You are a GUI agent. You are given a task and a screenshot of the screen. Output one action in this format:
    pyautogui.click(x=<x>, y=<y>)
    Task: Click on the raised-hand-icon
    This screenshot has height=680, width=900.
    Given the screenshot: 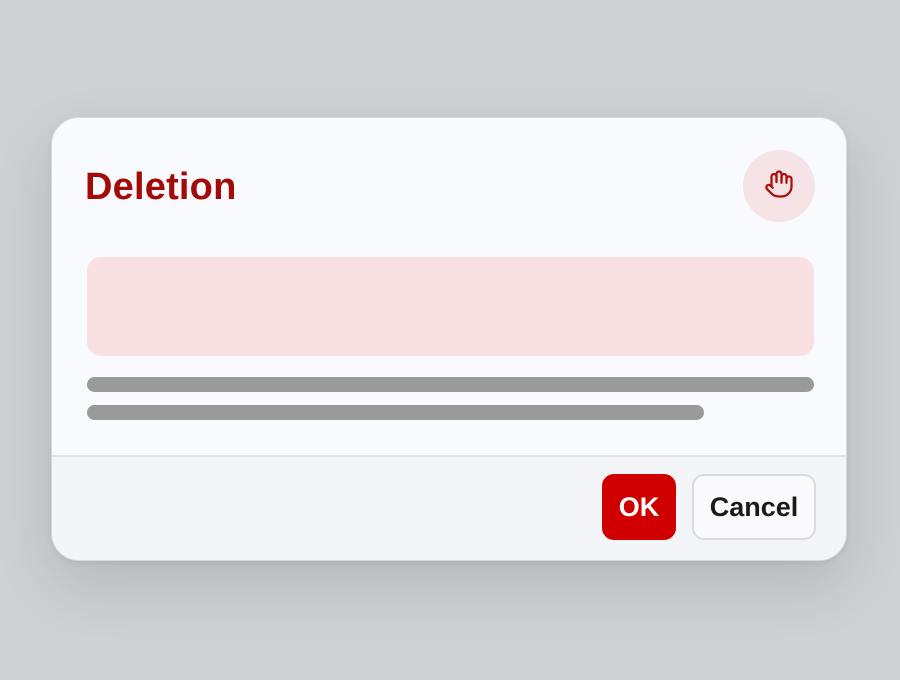 What is the action you would take?
    pyautogui.click(x=779, y=186)
    